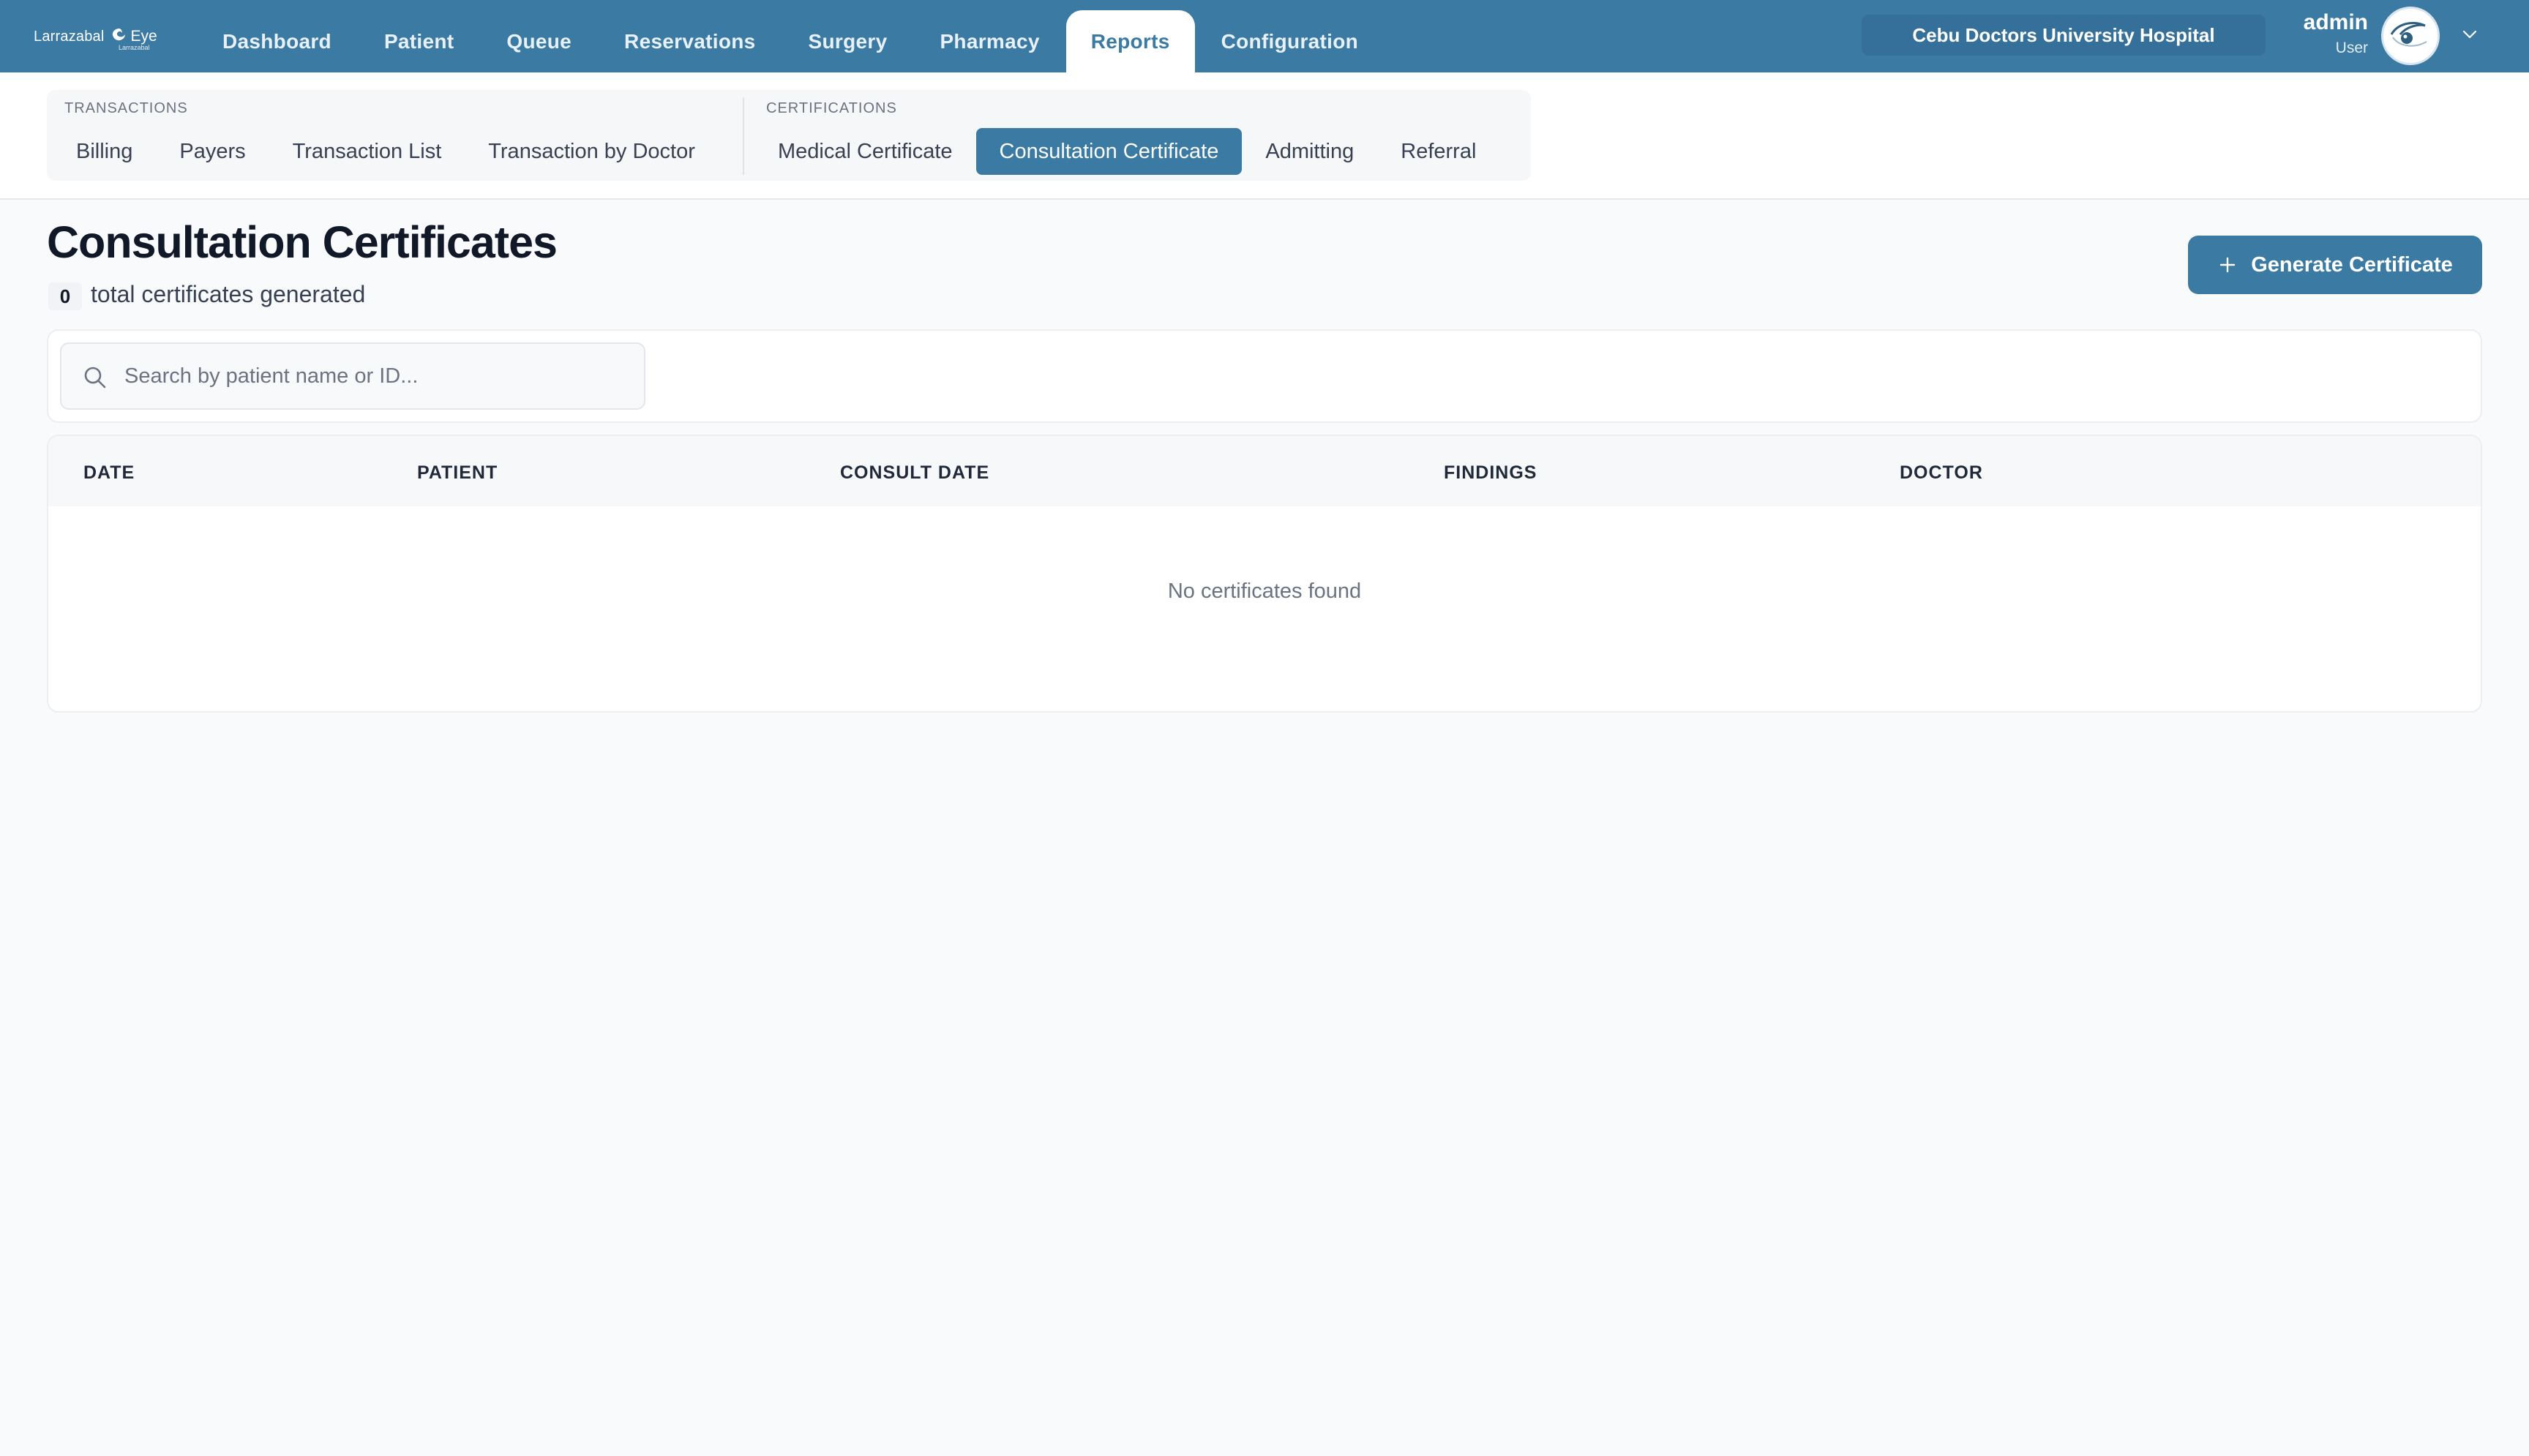 This screenshot has height=1456, width=2529. What do you see at coordinates (126, 108) in the screenshot?
I see `transactions-group-title: TRANSACTIONS` at bounding box center [126, 108].